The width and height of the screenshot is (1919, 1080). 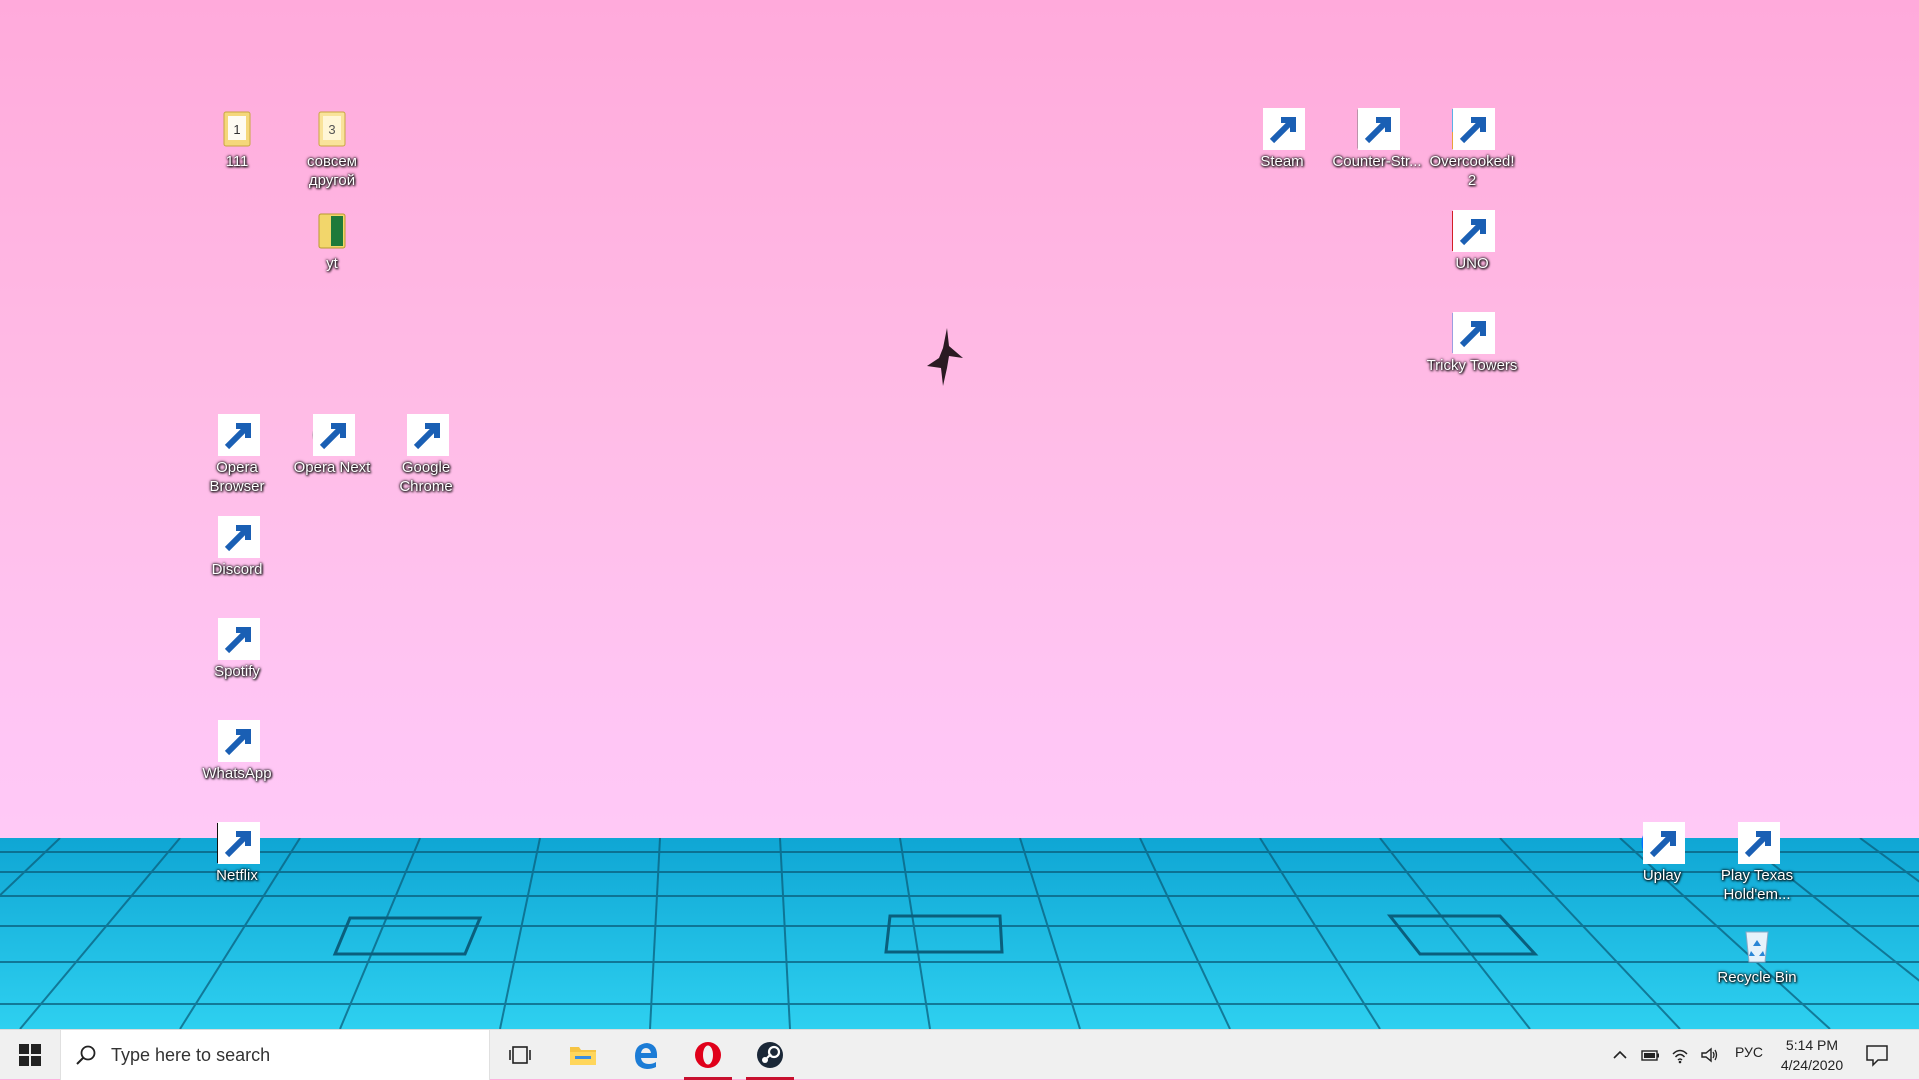 I want to click on task-view-icon, so click(x=520, y=1055).